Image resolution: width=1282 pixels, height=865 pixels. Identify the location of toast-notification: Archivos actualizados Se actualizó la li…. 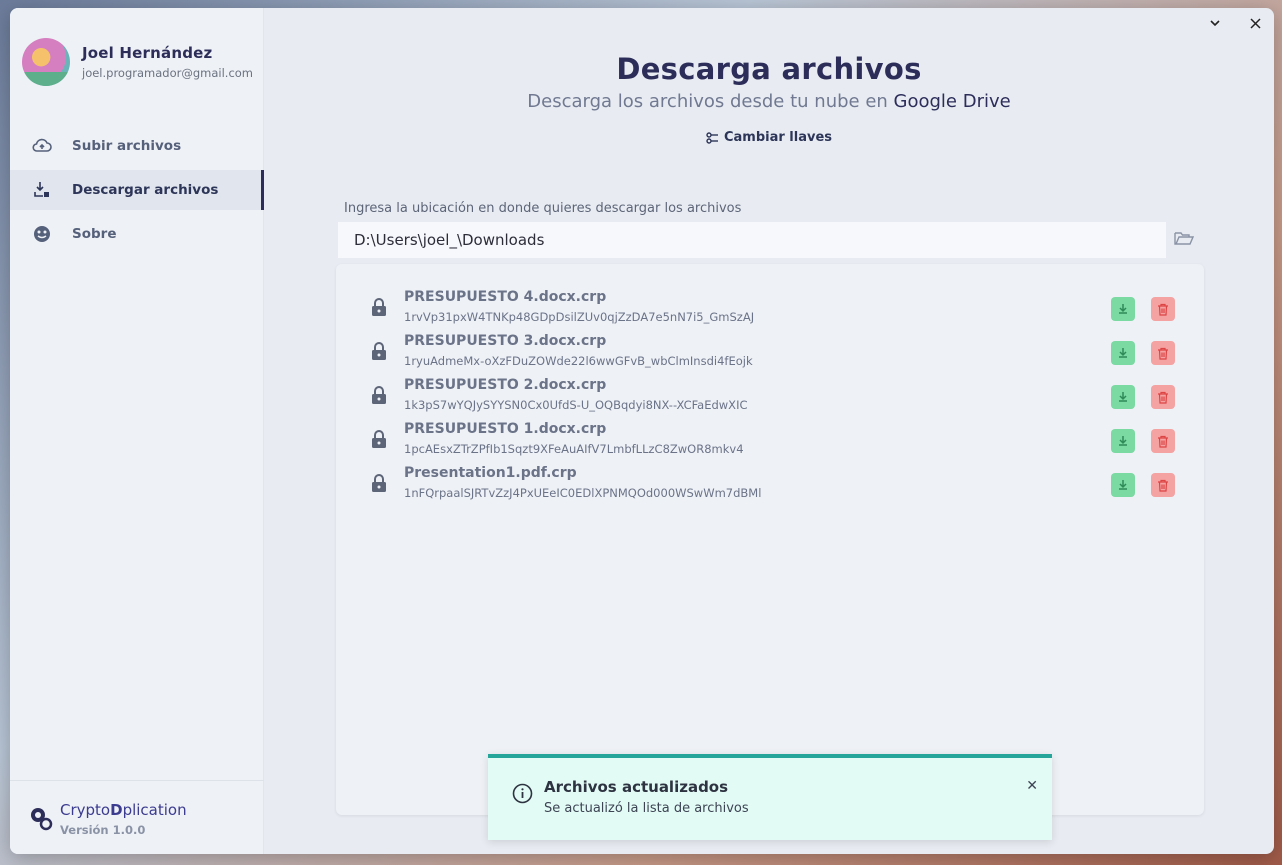
(770, 797).